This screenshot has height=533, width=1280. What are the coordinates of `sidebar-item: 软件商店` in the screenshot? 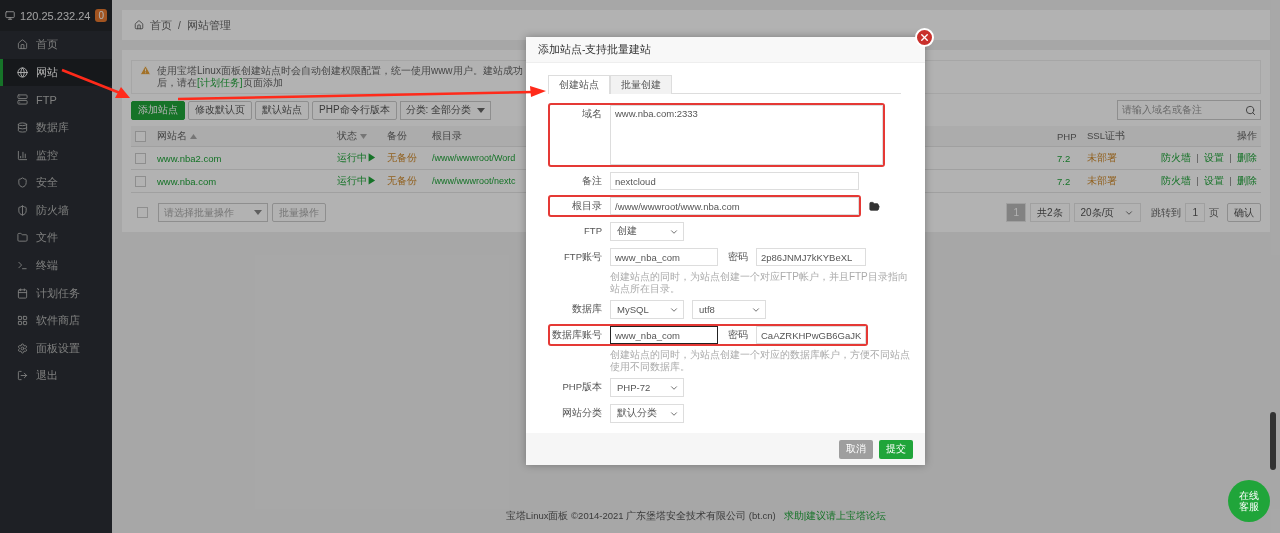 It's located at (56, 320).